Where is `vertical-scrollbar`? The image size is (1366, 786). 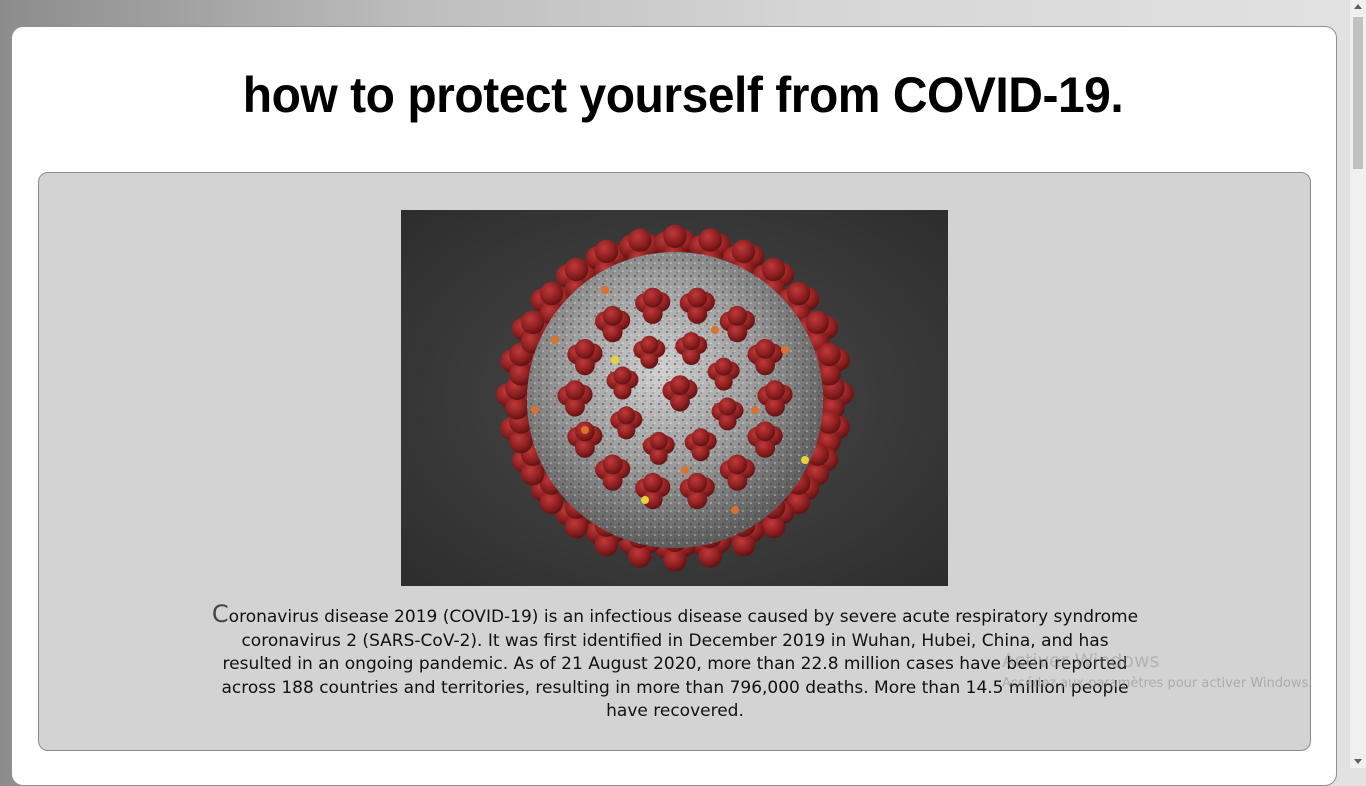
vertical-scrollbar is located at coordinates (1357, 384).